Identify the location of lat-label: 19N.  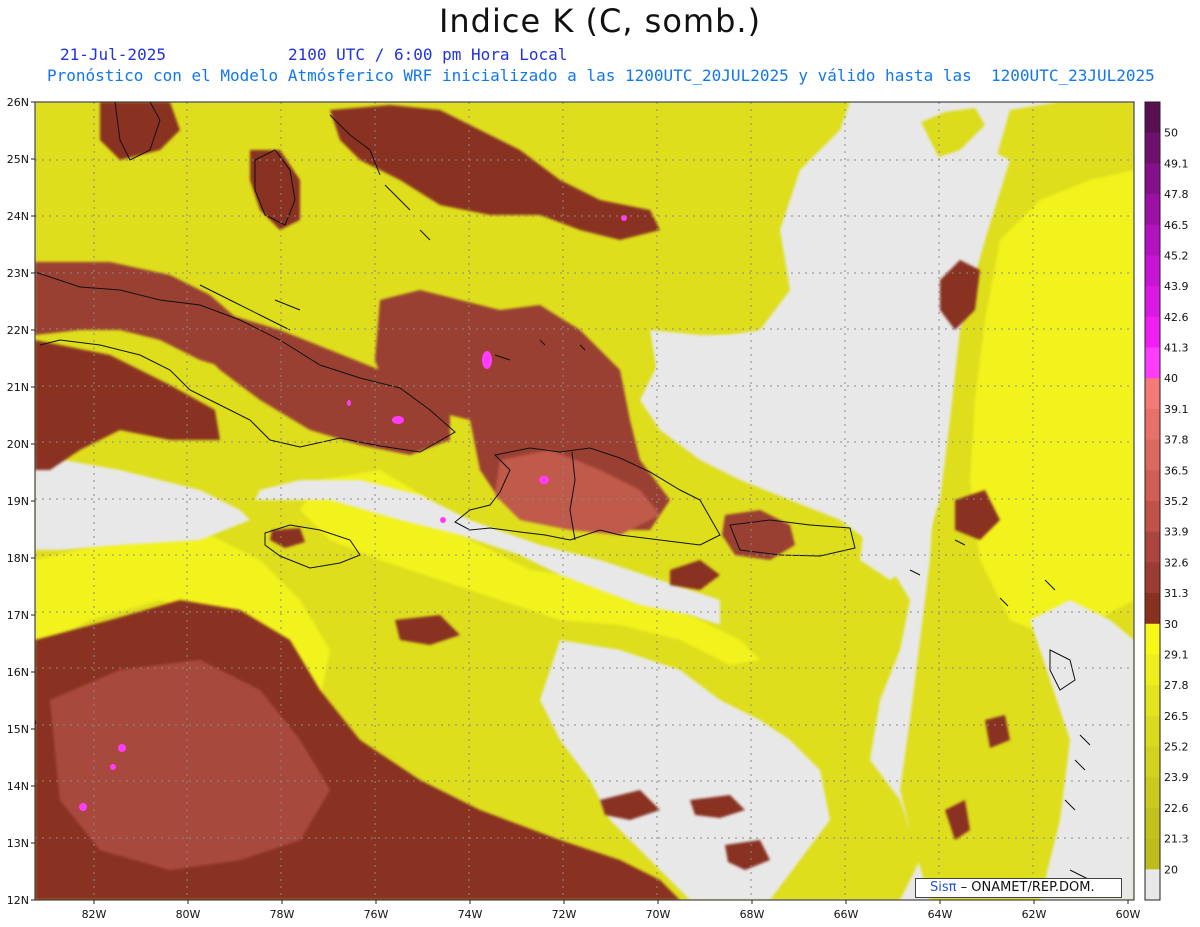
(18, 501).